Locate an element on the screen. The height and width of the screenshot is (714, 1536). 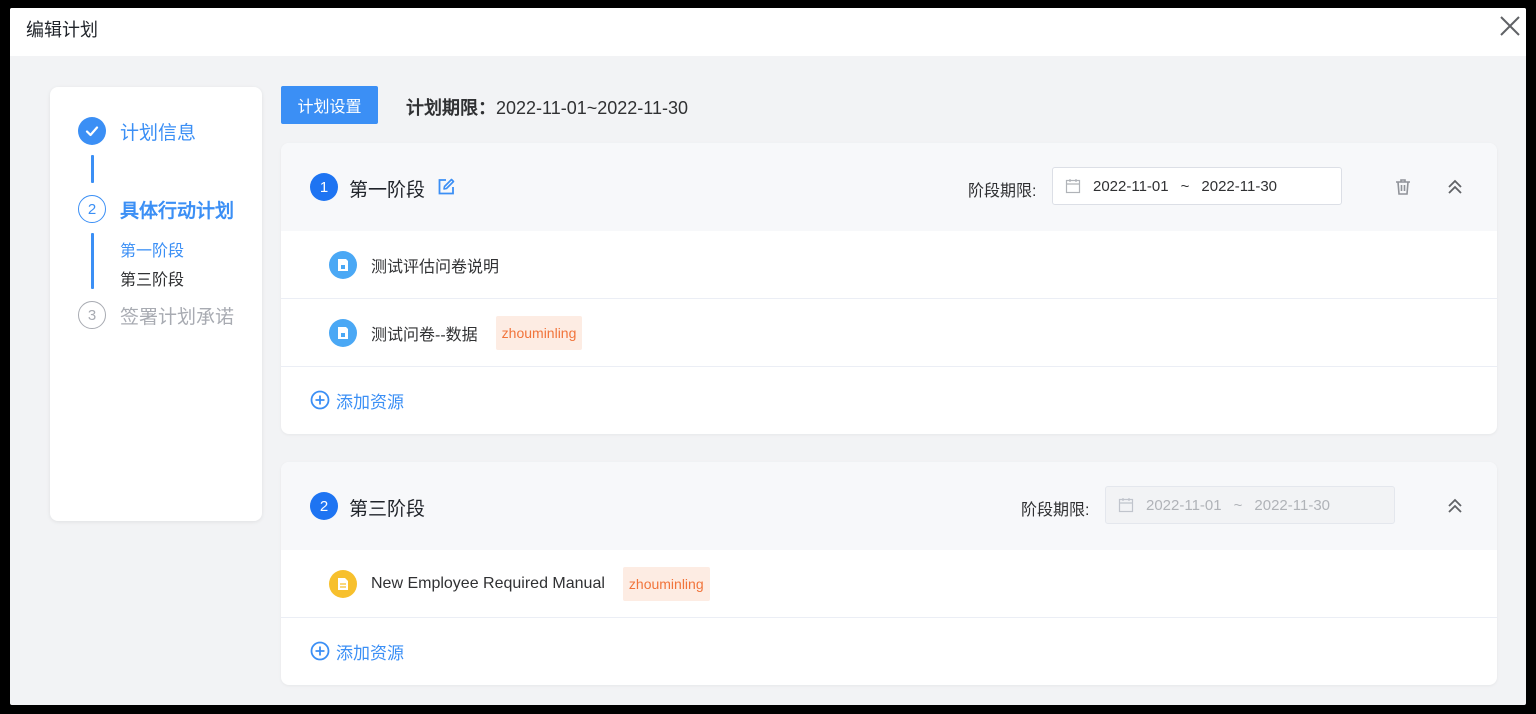
plan-deadline-value: 2022-11-01~2022-11-30 is located at coordinates (592, 108).